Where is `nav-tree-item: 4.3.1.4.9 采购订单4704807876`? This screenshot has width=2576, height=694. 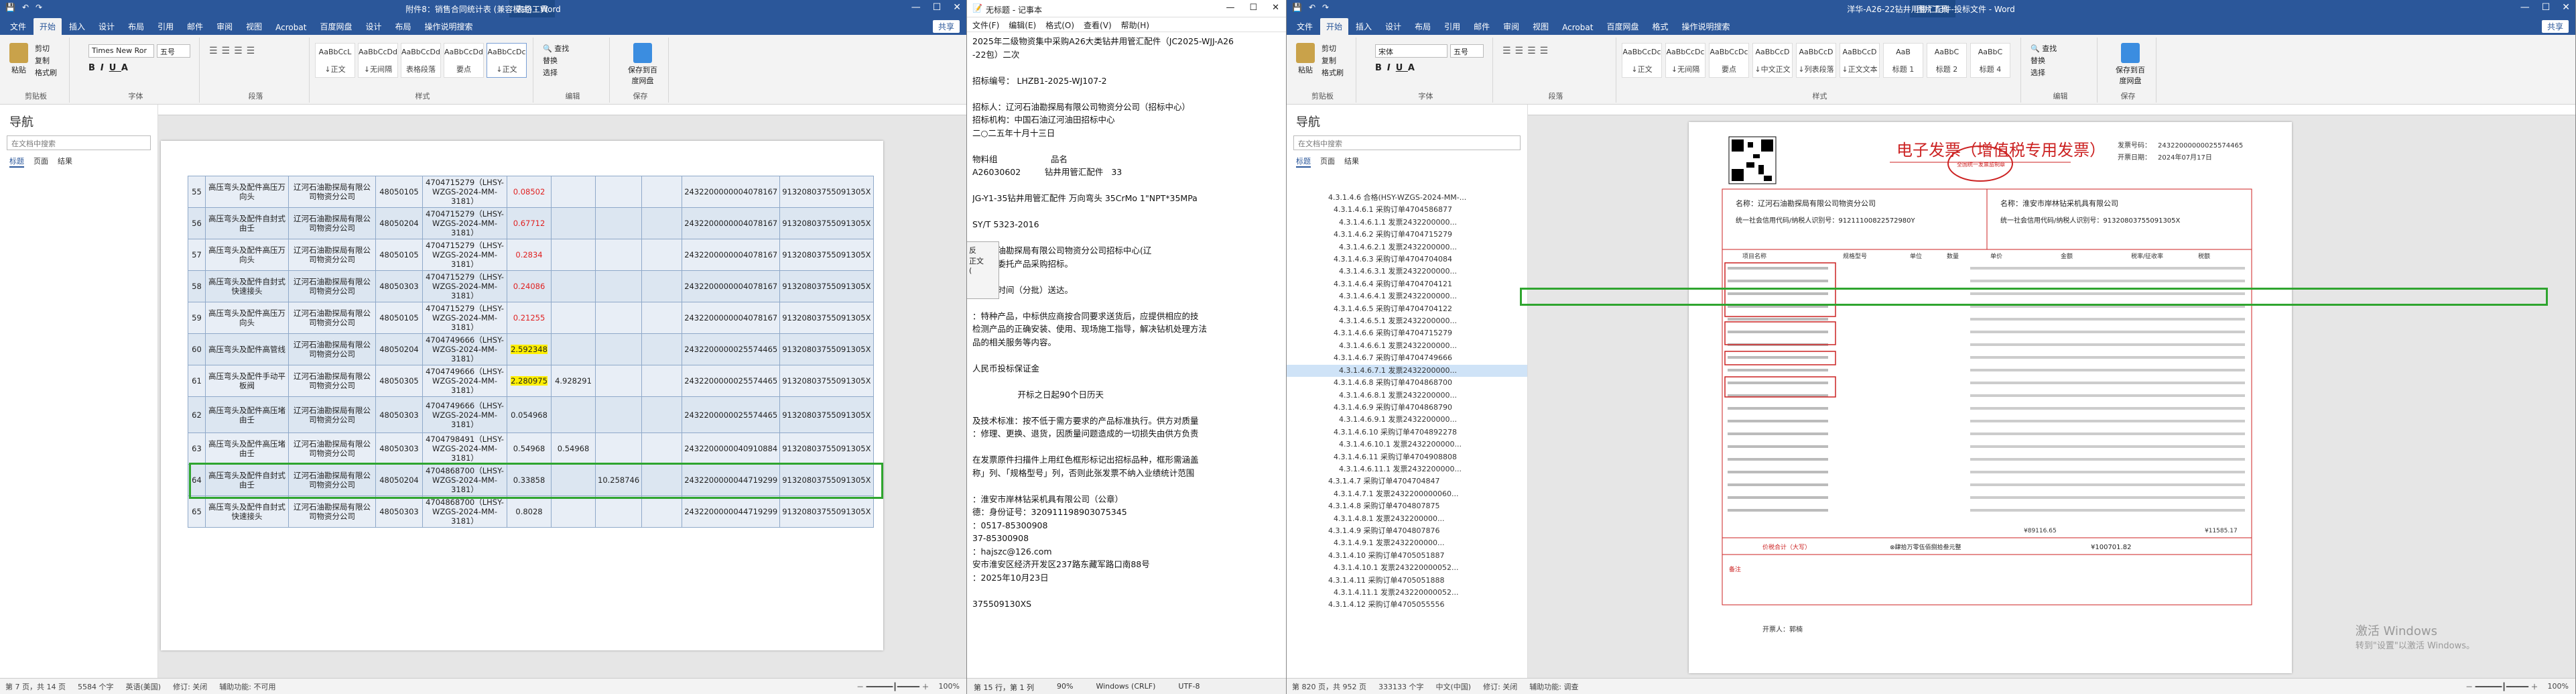
nav-tree-item: 4.3.1.4.9 采购订单4704807876 is located at coordinates (1407, 531).